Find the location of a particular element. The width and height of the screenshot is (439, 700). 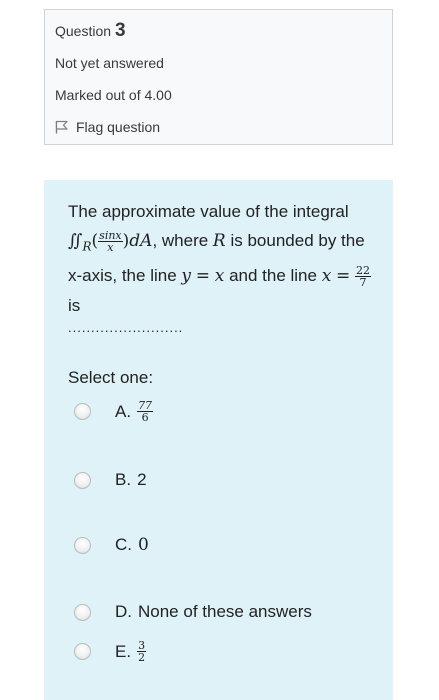

option-a-radio is located at coordinates (82, 411).